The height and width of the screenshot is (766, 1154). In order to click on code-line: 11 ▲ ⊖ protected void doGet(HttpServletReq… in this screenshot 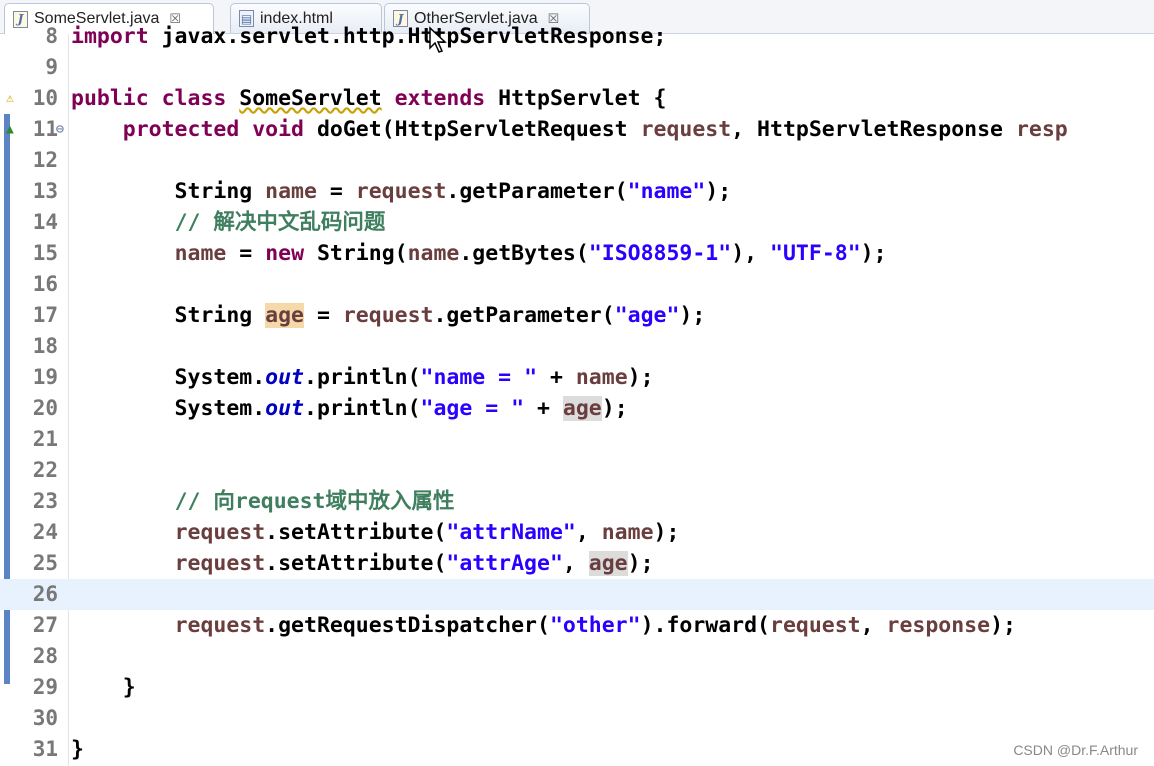, I will do `click(577, 129)`.